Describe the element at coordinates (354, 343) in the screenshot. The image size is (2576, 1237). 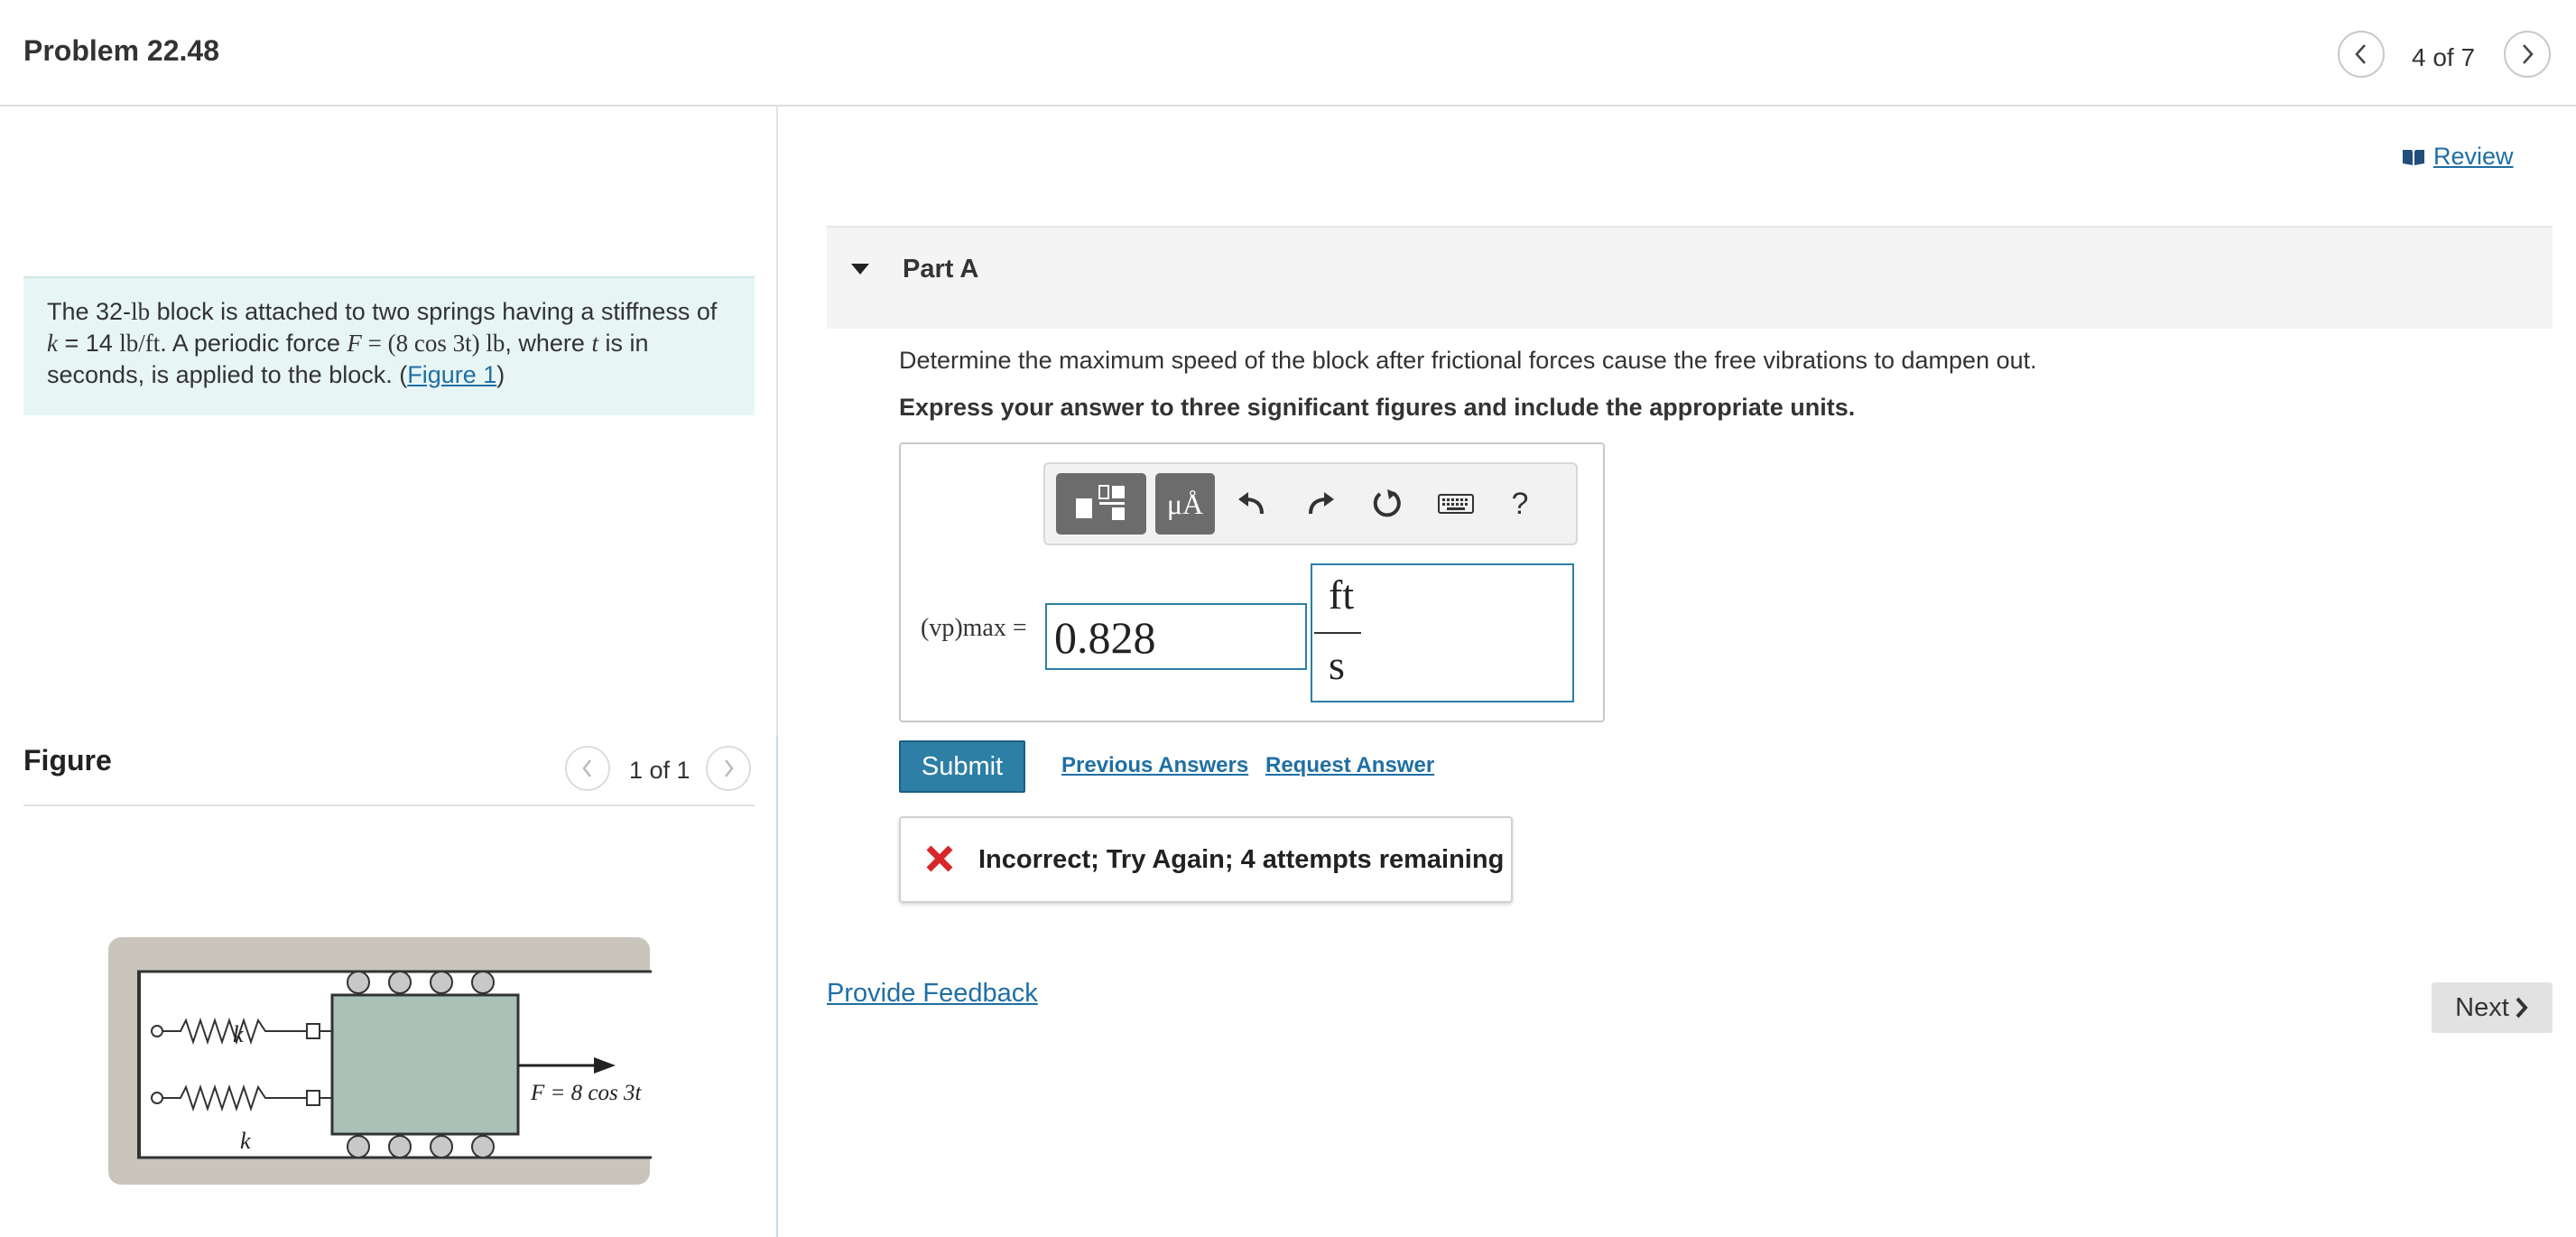
I see `intro-math: F` at that location.